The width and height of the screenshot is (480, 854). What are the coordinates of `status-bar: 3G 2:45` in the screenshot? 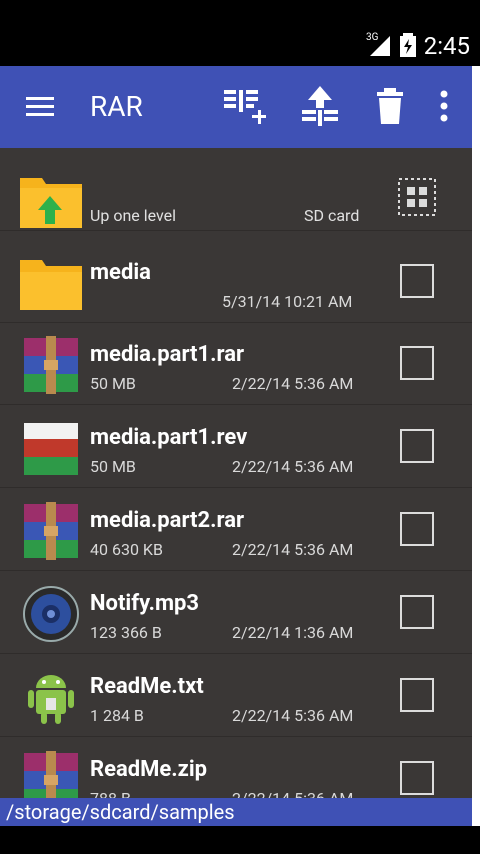 It's located at (240, 33).